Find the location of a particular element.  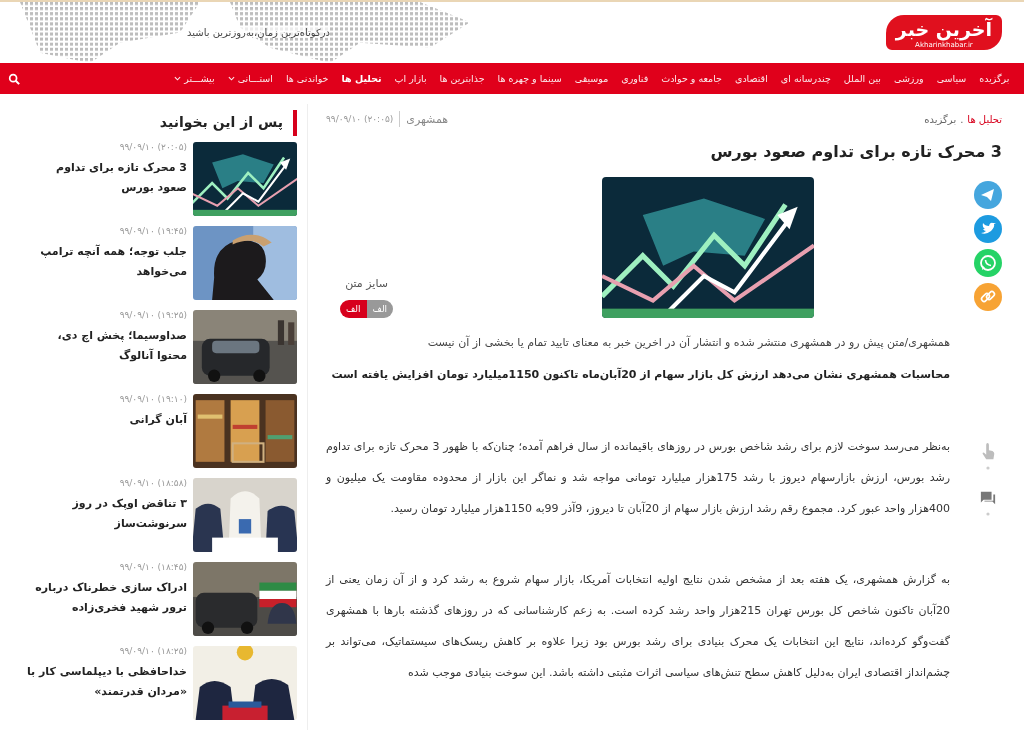

article-summary: محاسبات همشهری نشان می‌دهد ارزش کل بازار سهام از 20آبان‌ماه تاکنون 1150میلیارد تومان افزایش یافته است is located at coordinates (640, 374).